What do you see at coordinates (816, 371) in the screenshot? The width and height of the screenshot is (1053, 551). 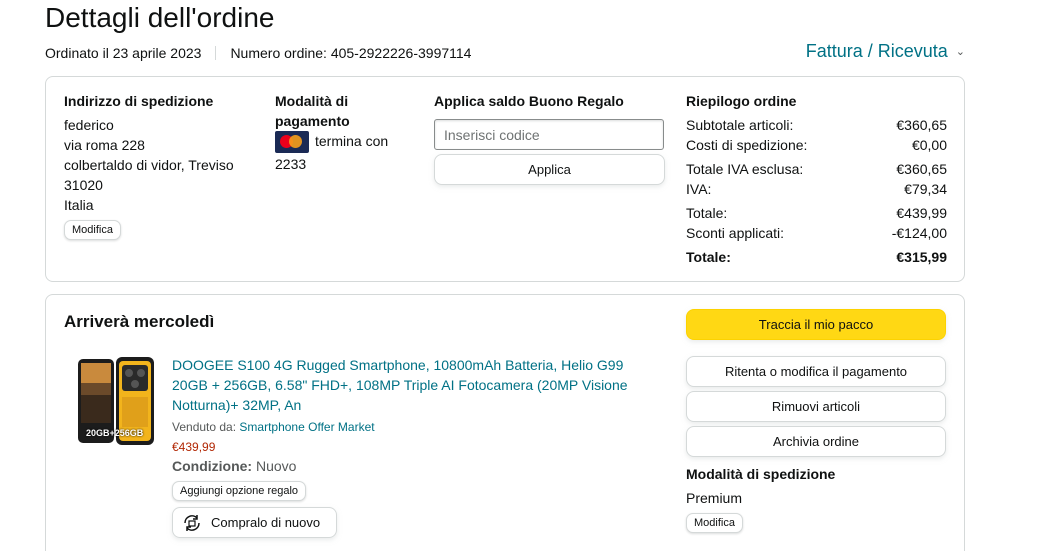 I see `retry-payment-button: Ritenta o modifica il pagamento` at bounding box center [816, 371].